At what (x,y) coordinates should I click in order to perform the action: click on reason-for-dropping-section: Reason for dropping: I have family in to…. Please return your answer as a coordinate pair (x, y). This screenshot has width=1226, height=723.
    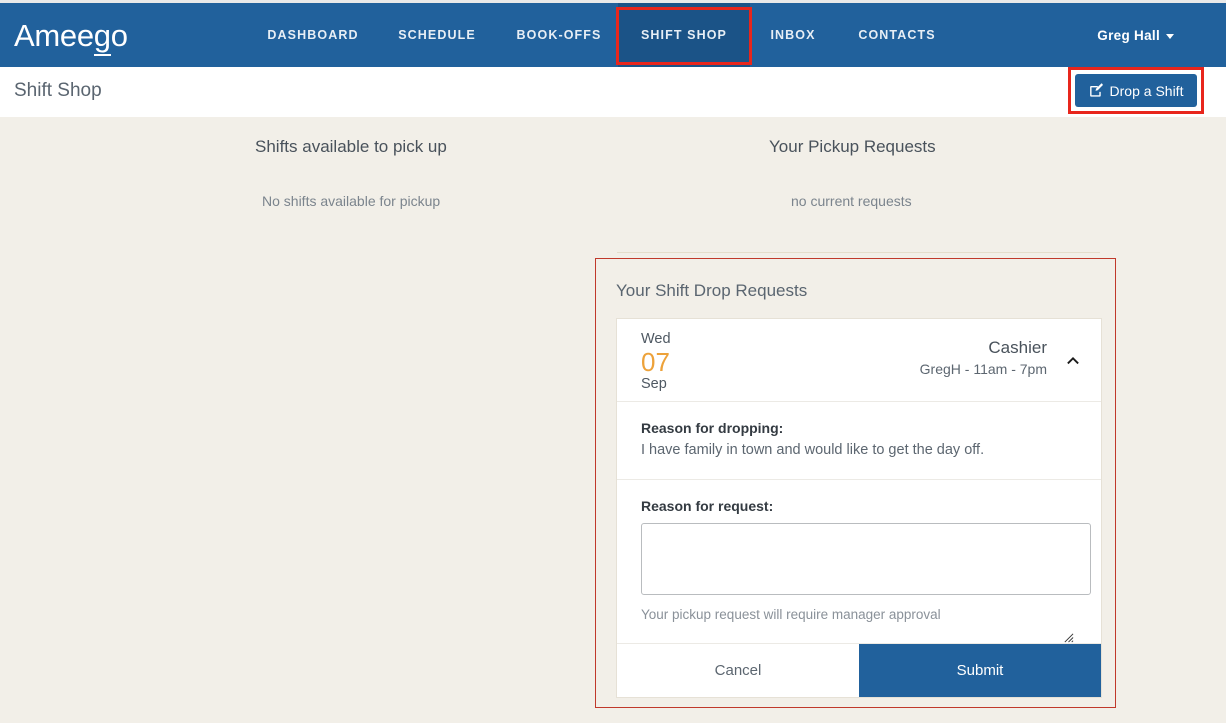
    Looking at the image, I should click on (859, 441).